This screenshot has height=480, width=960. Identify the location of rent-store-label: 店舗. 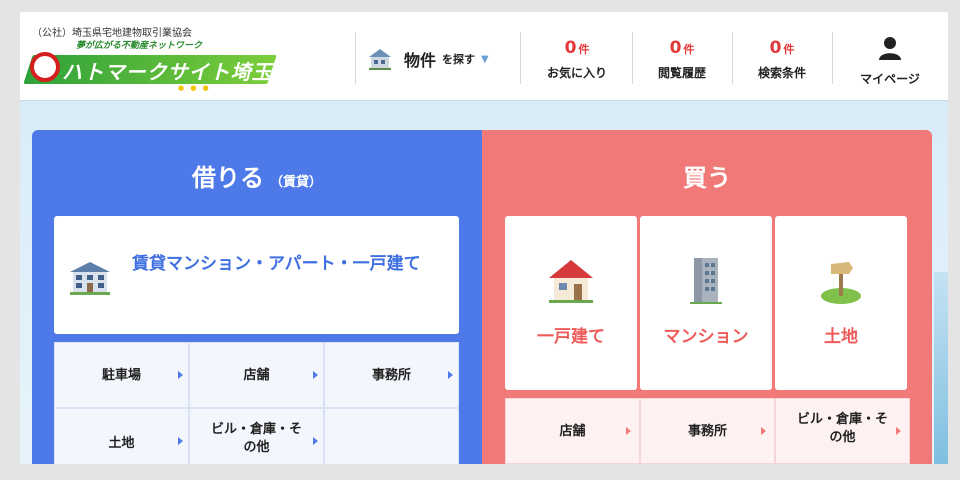
(256, 375).